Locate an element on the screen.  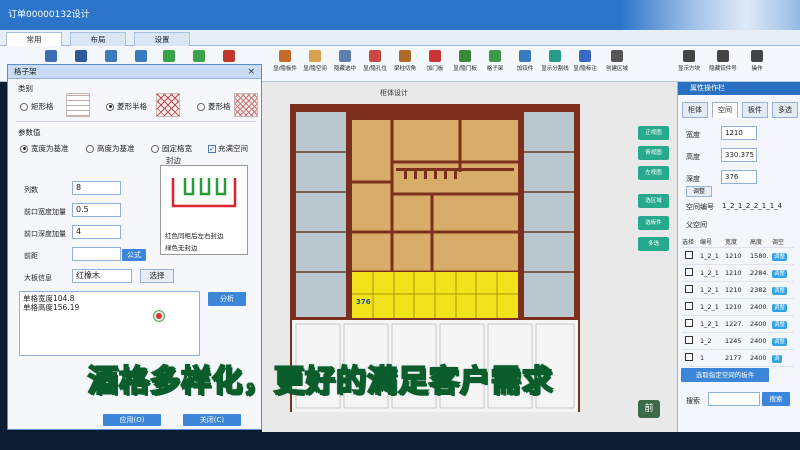
ribbon-button-8: 加铰件 is located at coordinates (525, 61).